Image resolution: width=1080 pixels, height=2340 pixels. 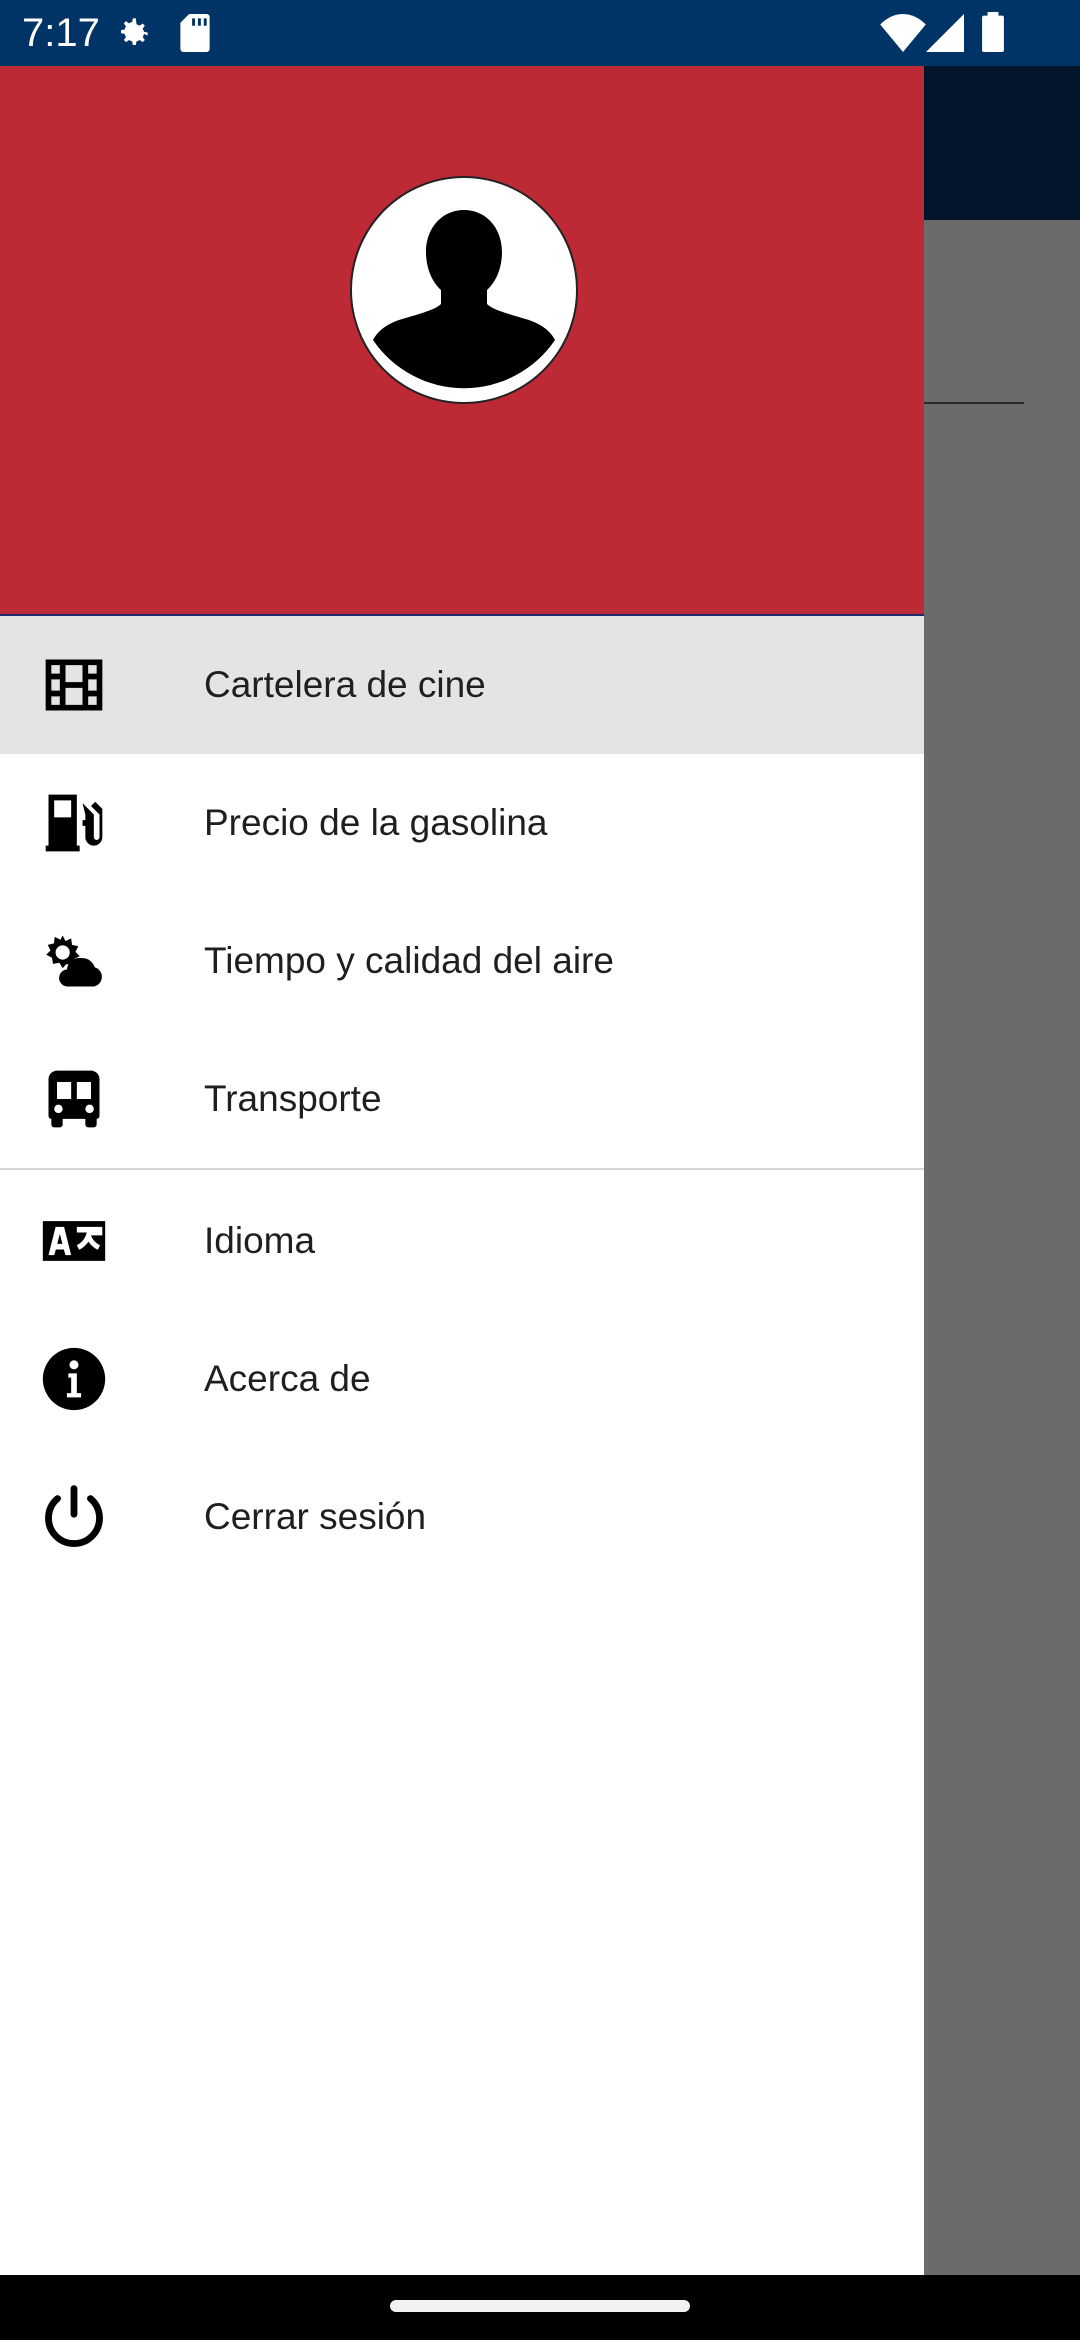 I want to click on menu-item-acerca: Acerca de, so click(x=462, y=1379).